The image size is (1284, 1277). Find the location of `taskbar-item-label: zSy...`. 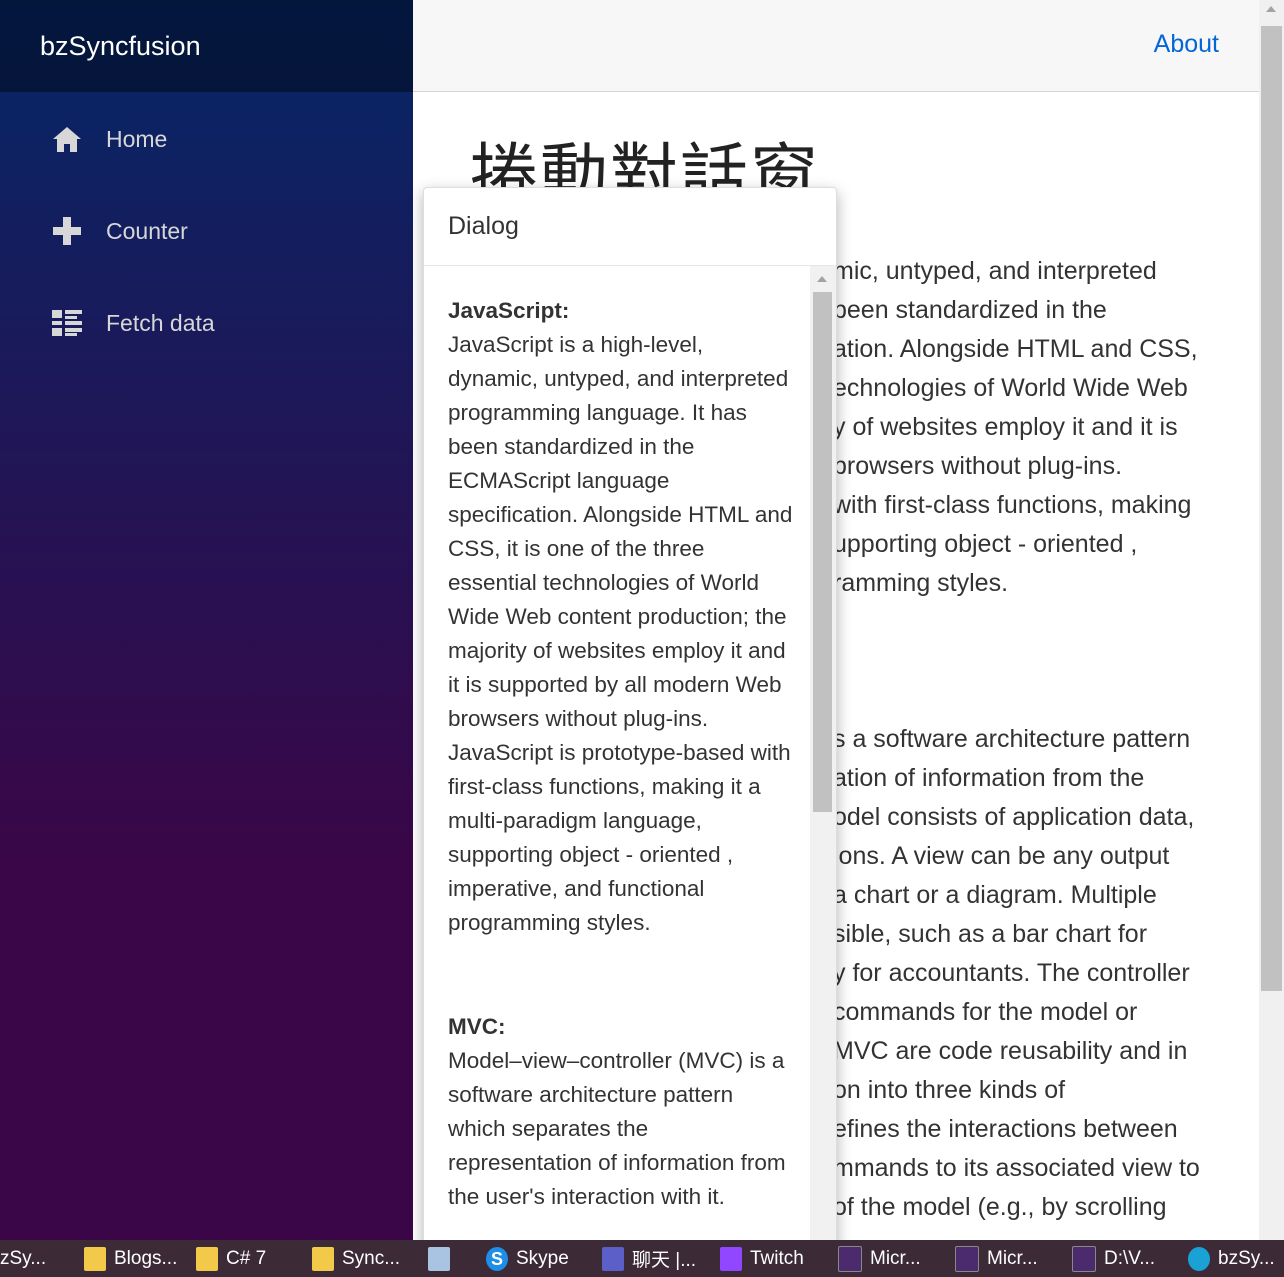

taskbar-item-label: zSy... is located at coordinates (23, 1258).